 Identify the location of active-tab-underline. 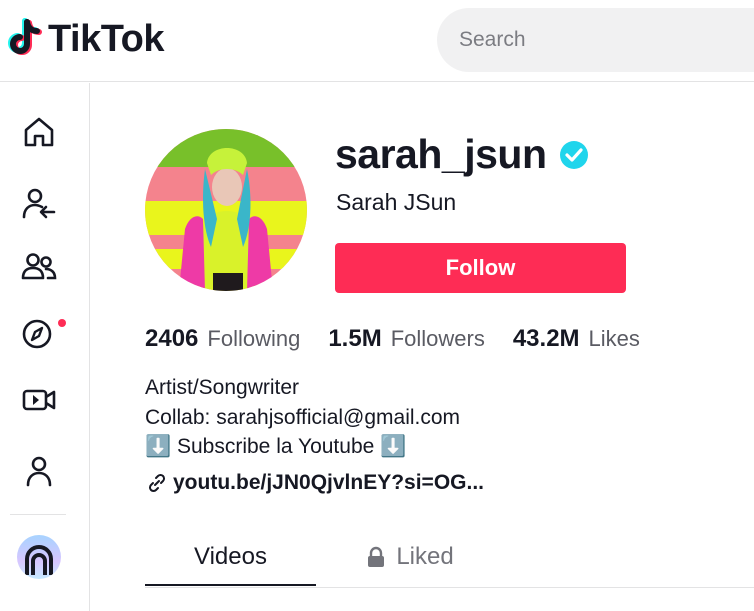
(230, 585).